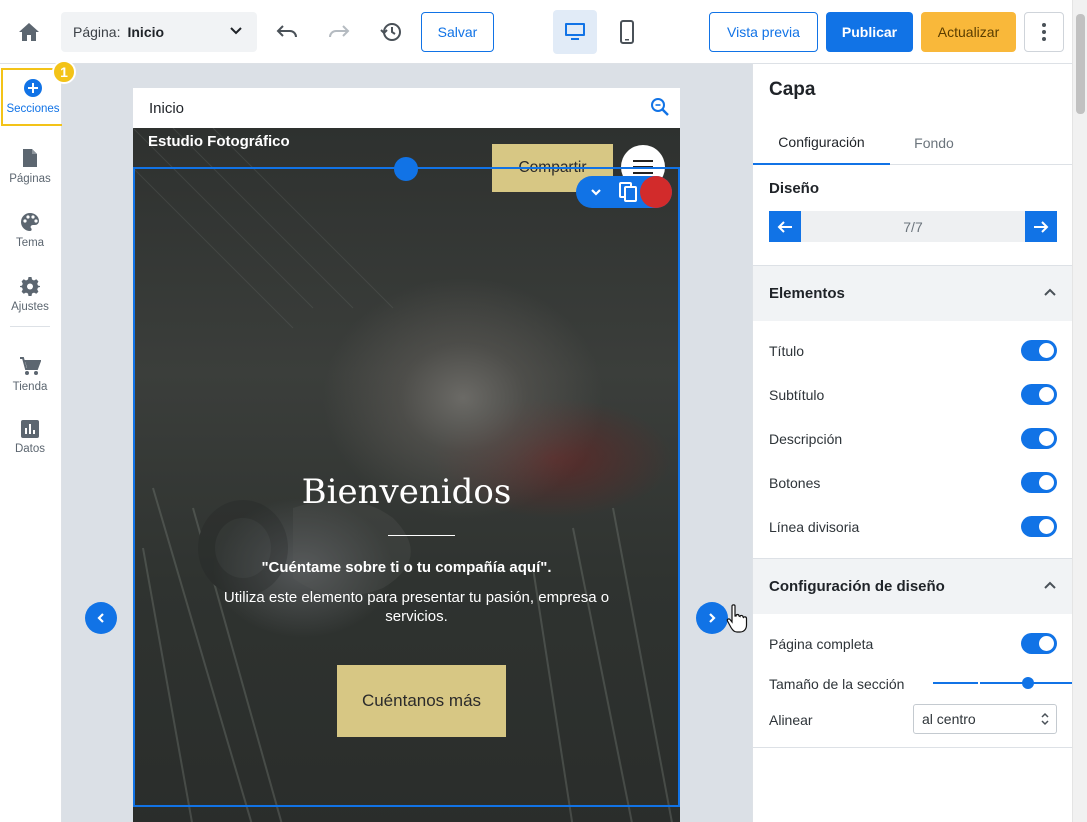 The width and height of the screenshot is (1087, 822). I want to click on page-selector: Página: Inicio, so click(159, 32).